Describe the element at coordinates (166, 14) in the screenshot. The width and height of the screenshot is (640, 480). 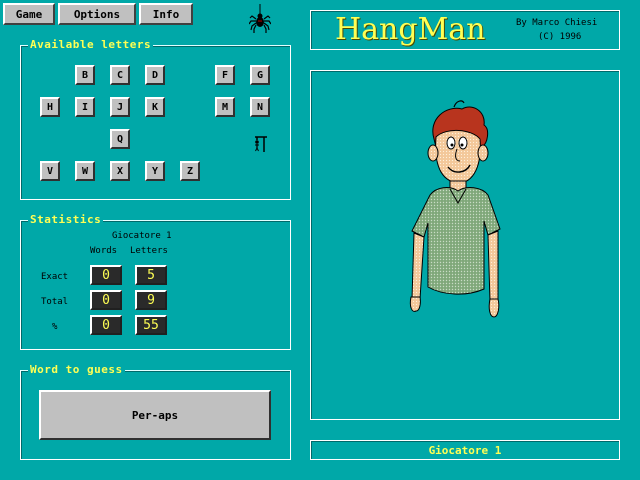
I see `info-menu-button: Info` at that location.